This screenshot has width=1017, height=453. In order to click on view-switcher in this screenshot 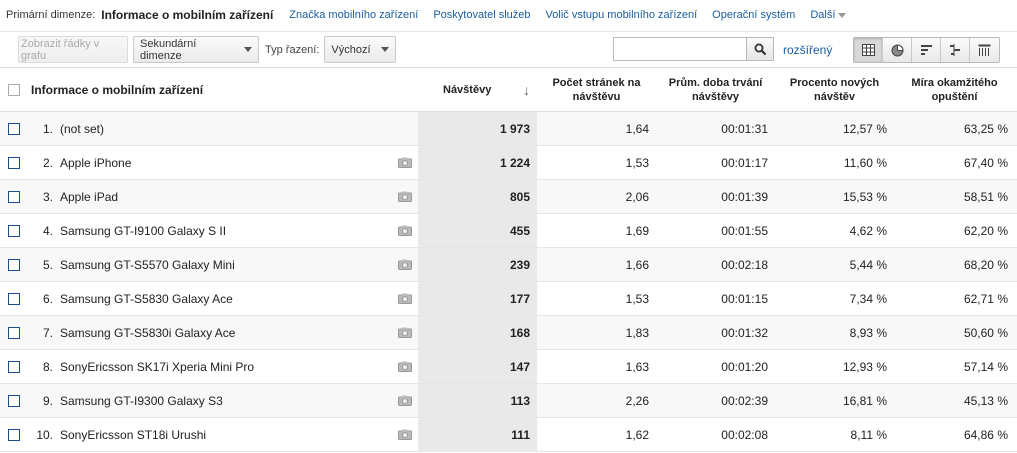, I will do `click(926, 50)`.